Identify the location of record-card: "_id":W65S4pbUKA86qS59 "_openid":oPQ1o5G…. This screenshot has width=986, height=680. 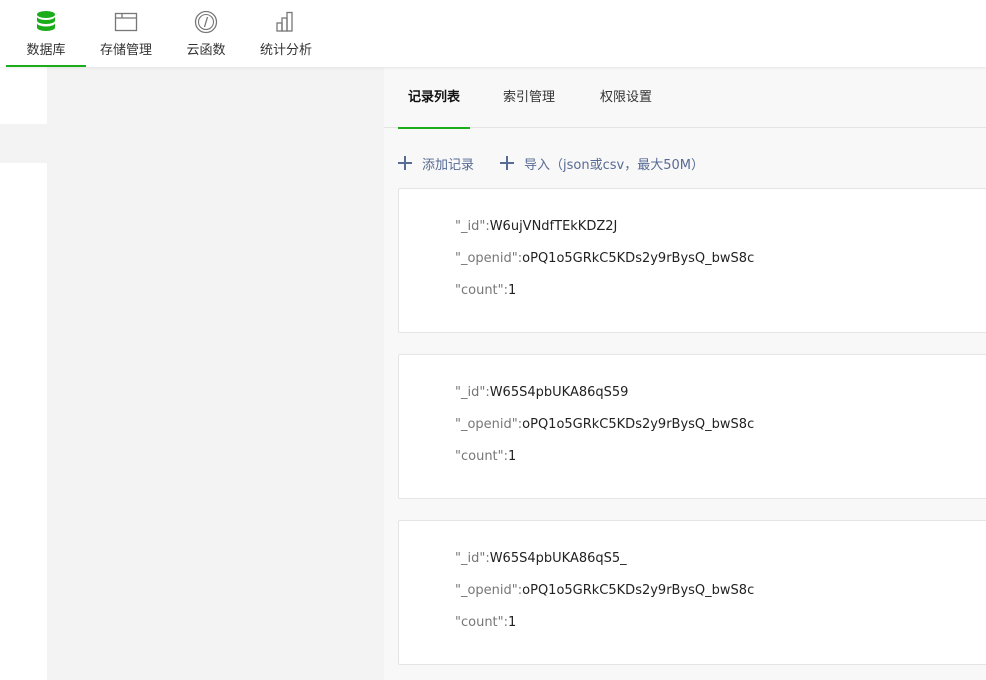
(692, 426).